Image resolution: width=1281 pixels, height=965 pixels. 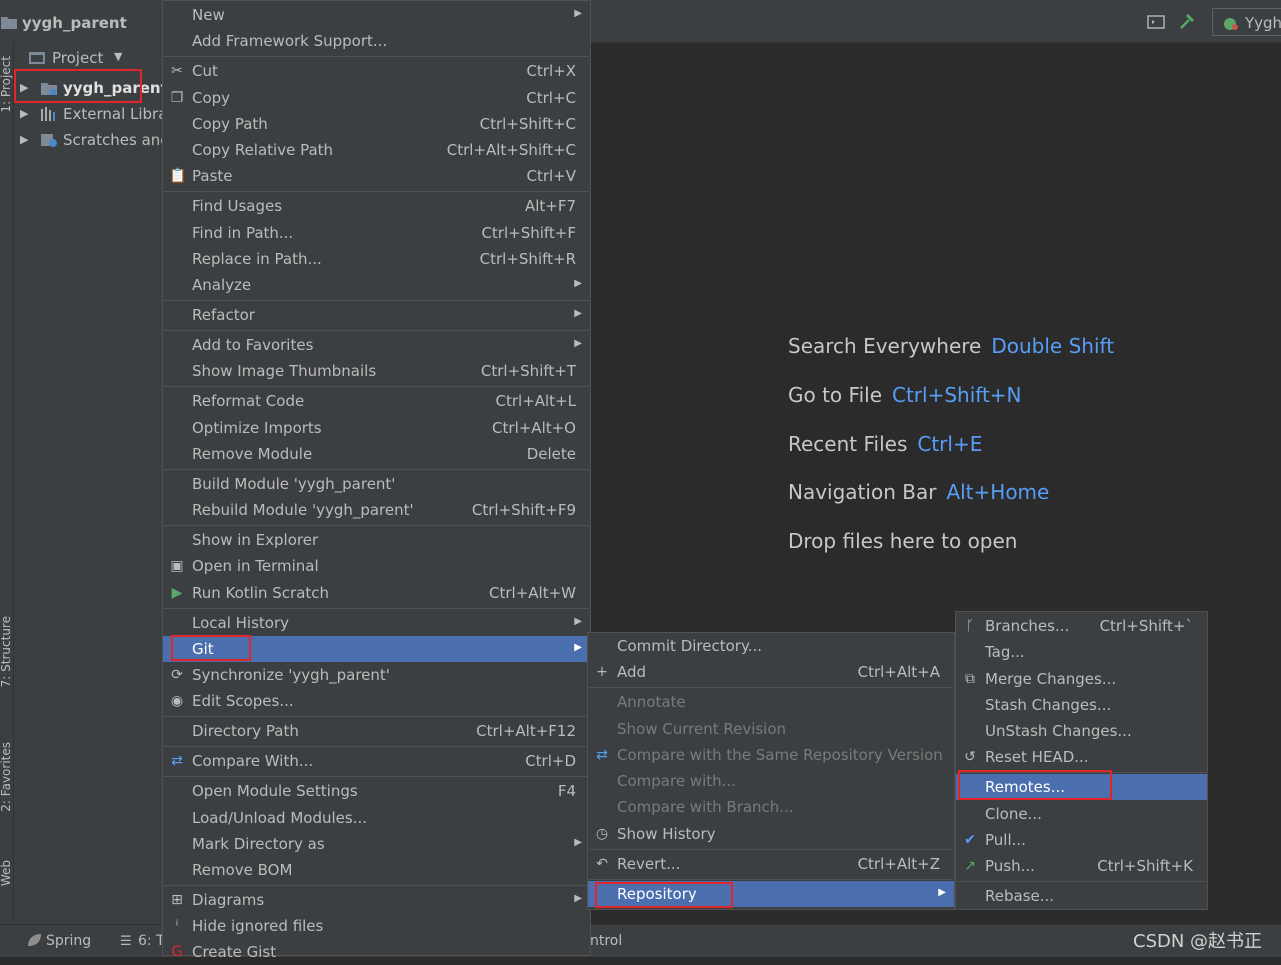 What do you see at coordinates (1246, 22) in the screenshot?
I see `run-config-selector: Yygh` at bounding box center [1246, 22].